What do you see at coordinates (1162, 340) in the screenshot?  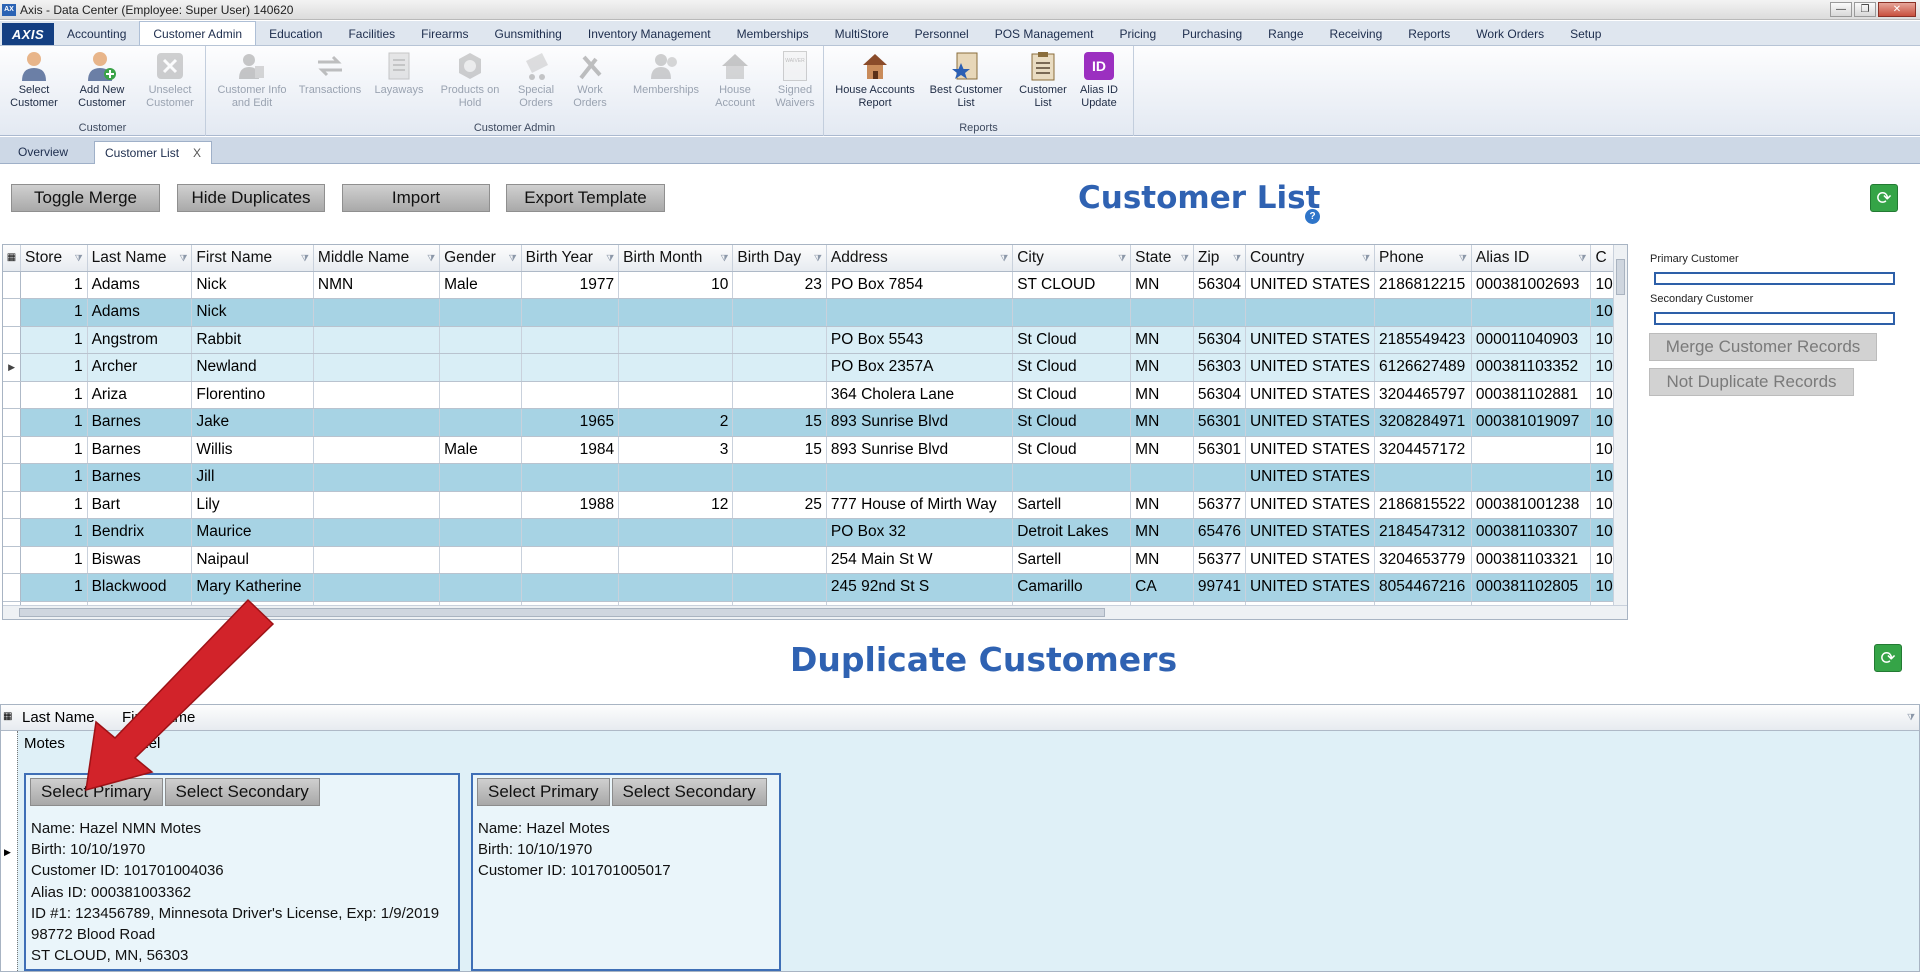 I see `cell-state: MN` at bounding box center [1162, 340].